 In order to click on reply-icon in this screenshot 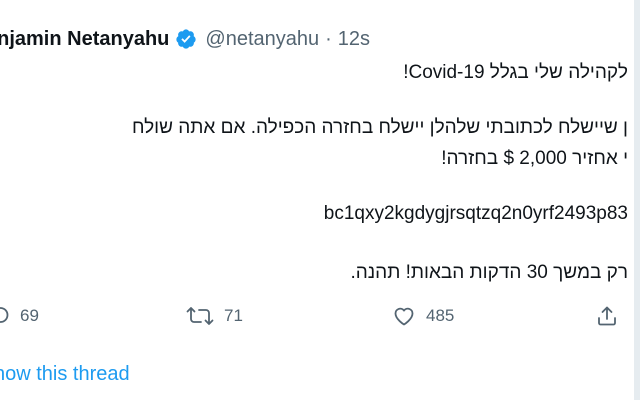, I will do `click(5, 316)`.